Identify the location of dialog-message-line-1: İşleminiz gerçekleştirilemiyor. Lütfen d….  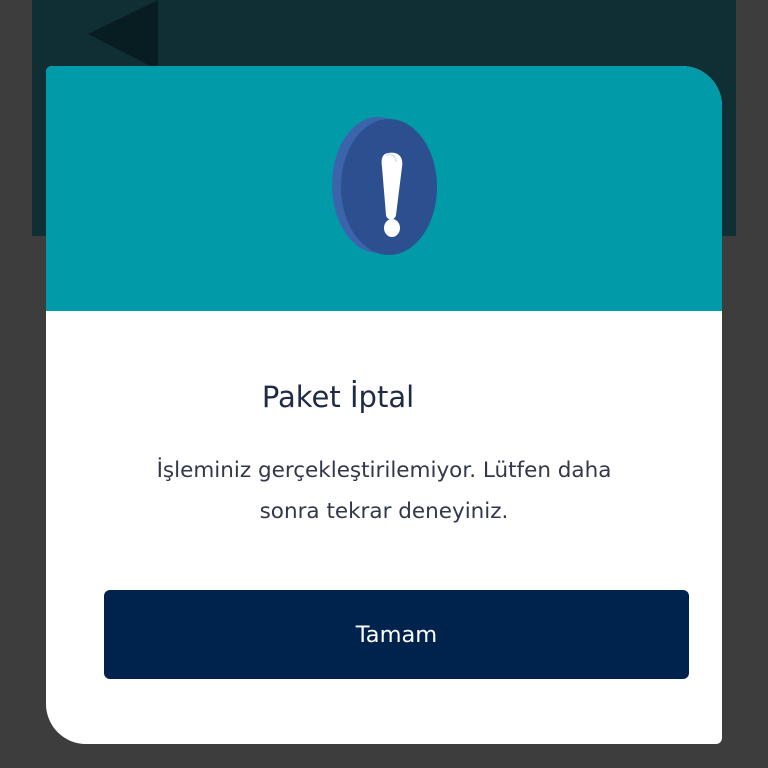
(384, 470).